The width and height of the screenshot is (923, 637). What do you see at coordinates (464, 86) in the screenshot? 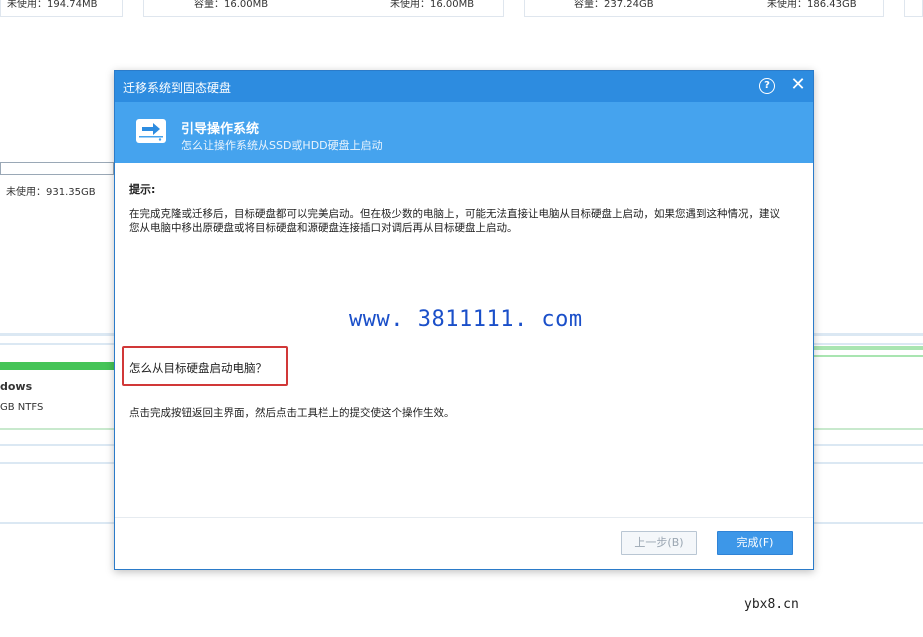
I see `dialog-title-bar: 迁移系统到固态硬盘 ? ✕` at bounding box center [464, 86].